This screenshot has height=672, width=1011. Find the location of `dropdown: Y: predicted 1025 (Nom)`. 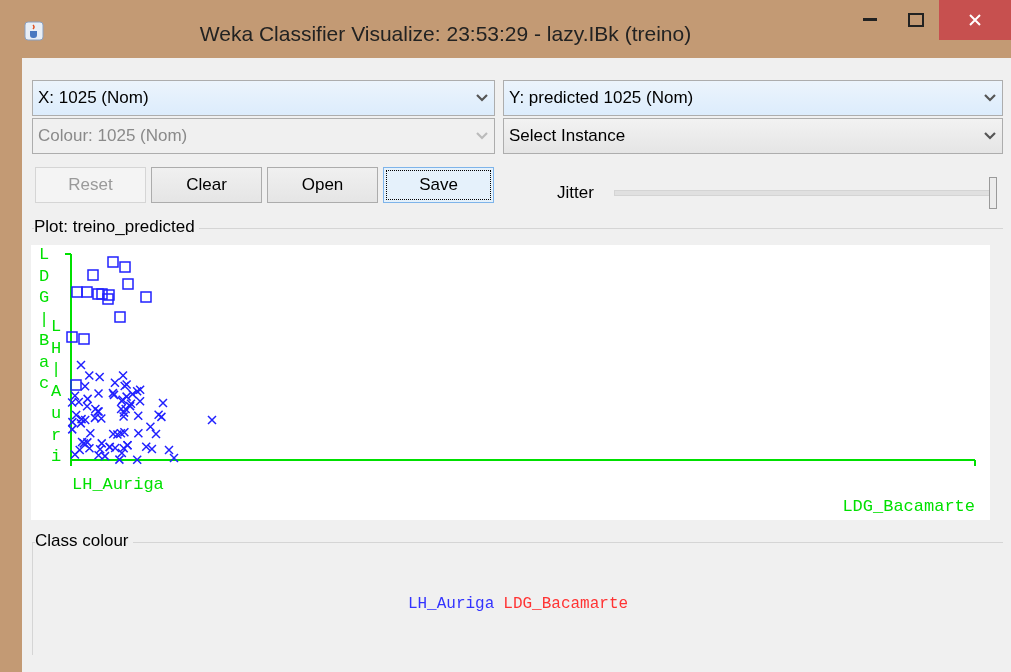

dropdown: Y: predicted 1025 (Nom) is located at coordinates (753, 98).